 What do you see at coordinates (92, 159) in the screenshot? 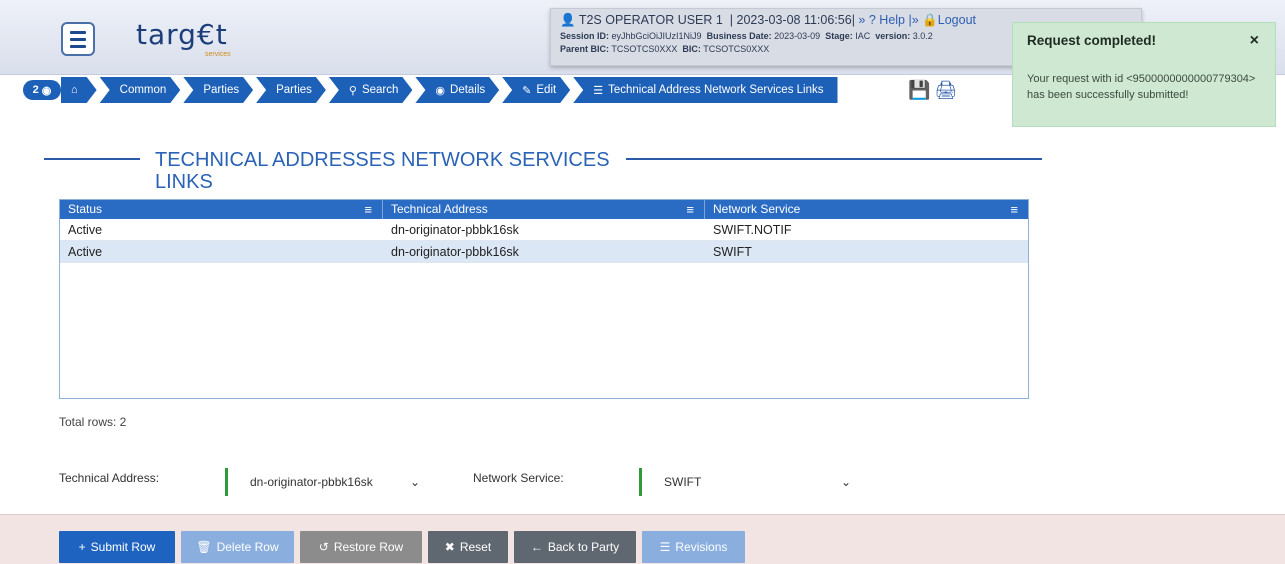
I see `title-divider-left` at bounding box center [92, 159].